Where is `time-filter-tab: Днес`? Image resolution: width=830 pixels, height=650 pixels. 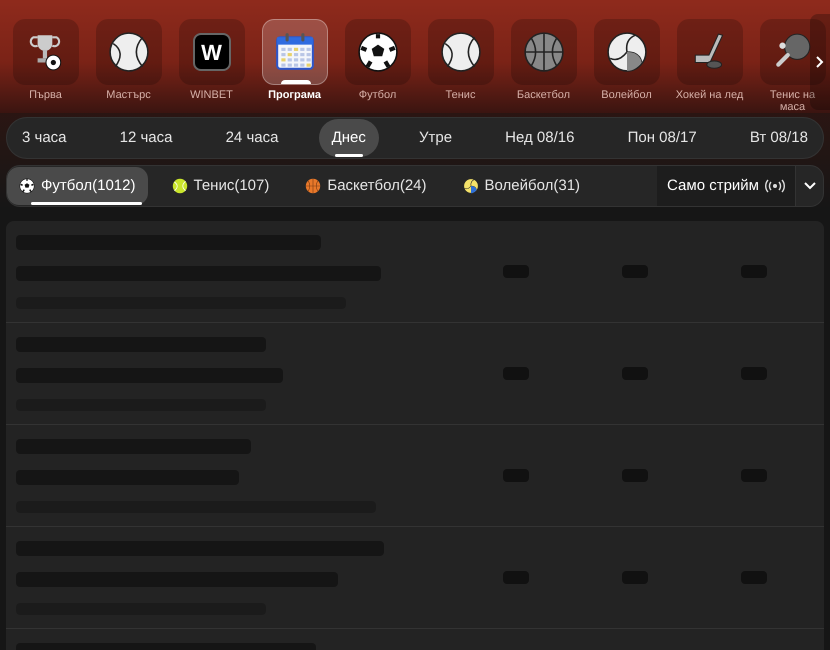
time-filter-tab: Днес is located at coordinates (348, 138).